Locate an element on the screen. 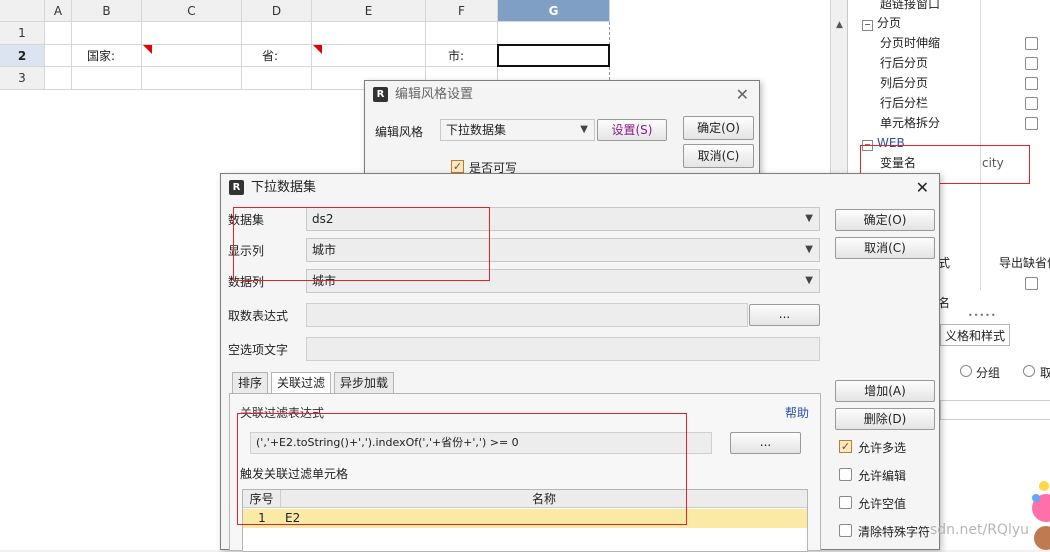 The image size is (1050, 552). table-row-no: 1 is located at coordinates (262, 518).